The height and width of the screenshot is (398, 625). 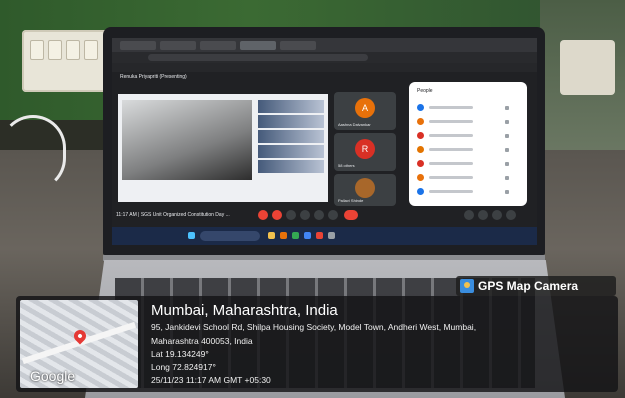 I want to click on start-icon, so click(x=191, y=235).